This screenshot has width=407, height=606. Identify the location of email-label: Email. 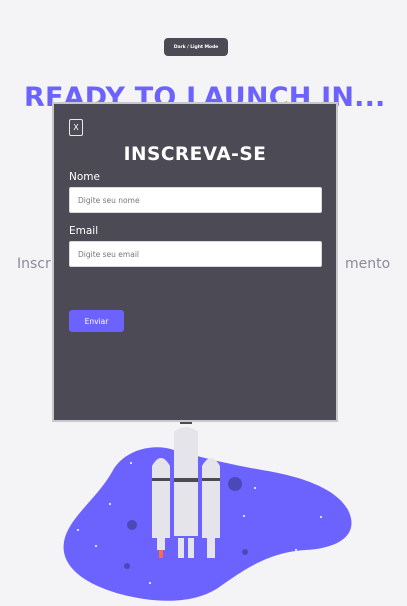
(84, 231).